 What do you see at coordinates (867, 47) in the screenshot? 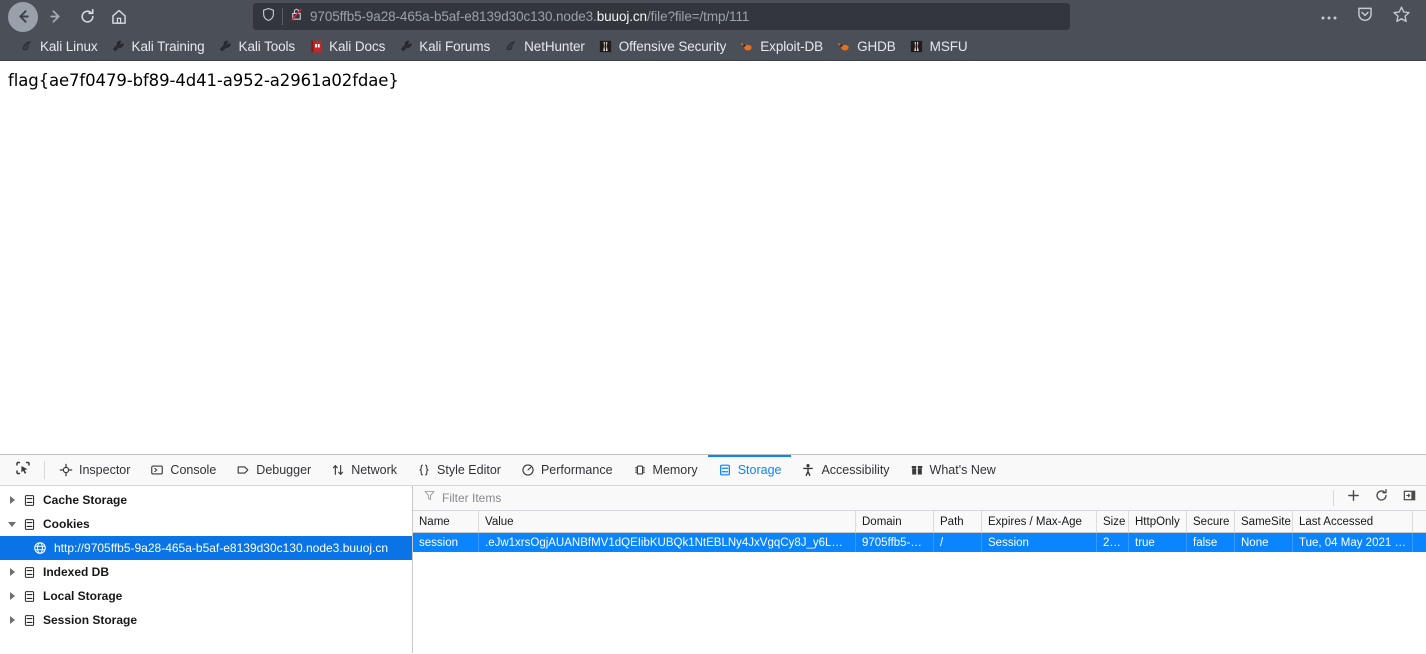
I see `bookmark-ghdb: GHDB` at bounding box center [867, 47].